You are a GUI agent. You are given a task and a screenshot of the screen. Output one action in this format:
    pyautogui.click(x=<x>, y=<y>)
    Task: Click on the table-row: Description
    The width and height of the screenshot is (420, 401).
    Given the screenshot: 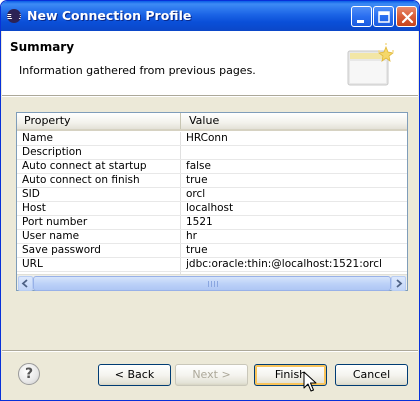 What is the action you would take?
    pyautogui.click(x=212, y=153)
    